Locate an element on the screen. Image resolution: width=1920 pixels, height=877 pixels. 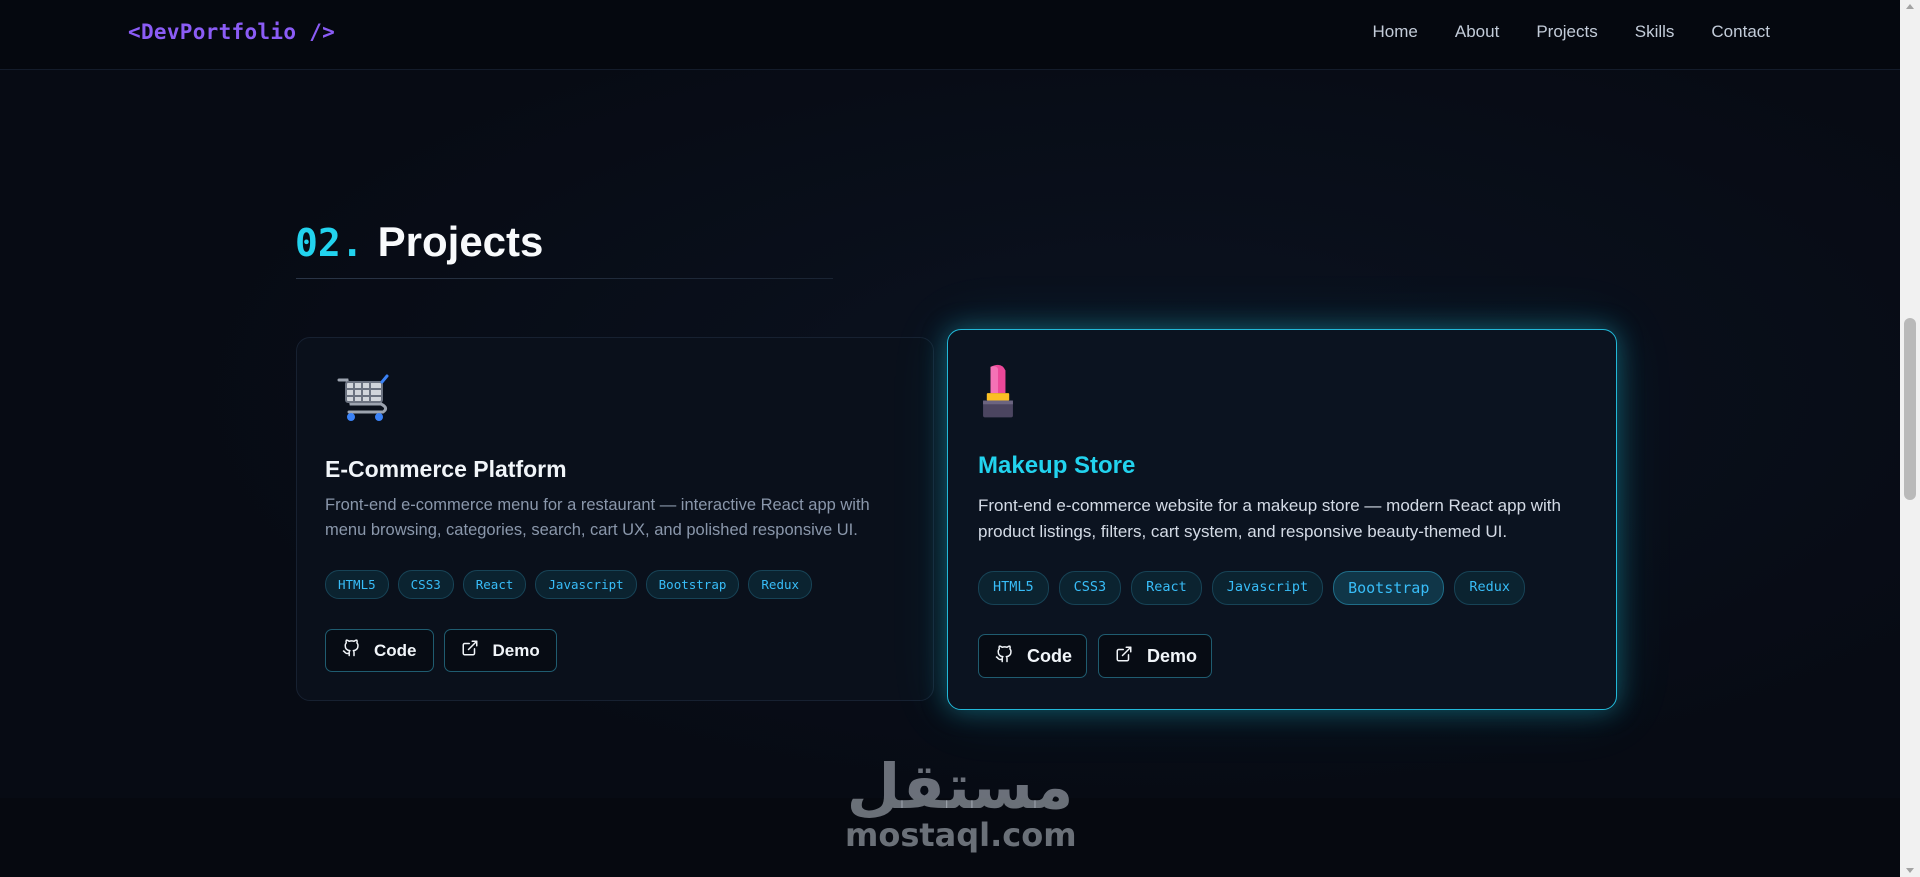
section-title: Projects is located at coordinates (460, 241).